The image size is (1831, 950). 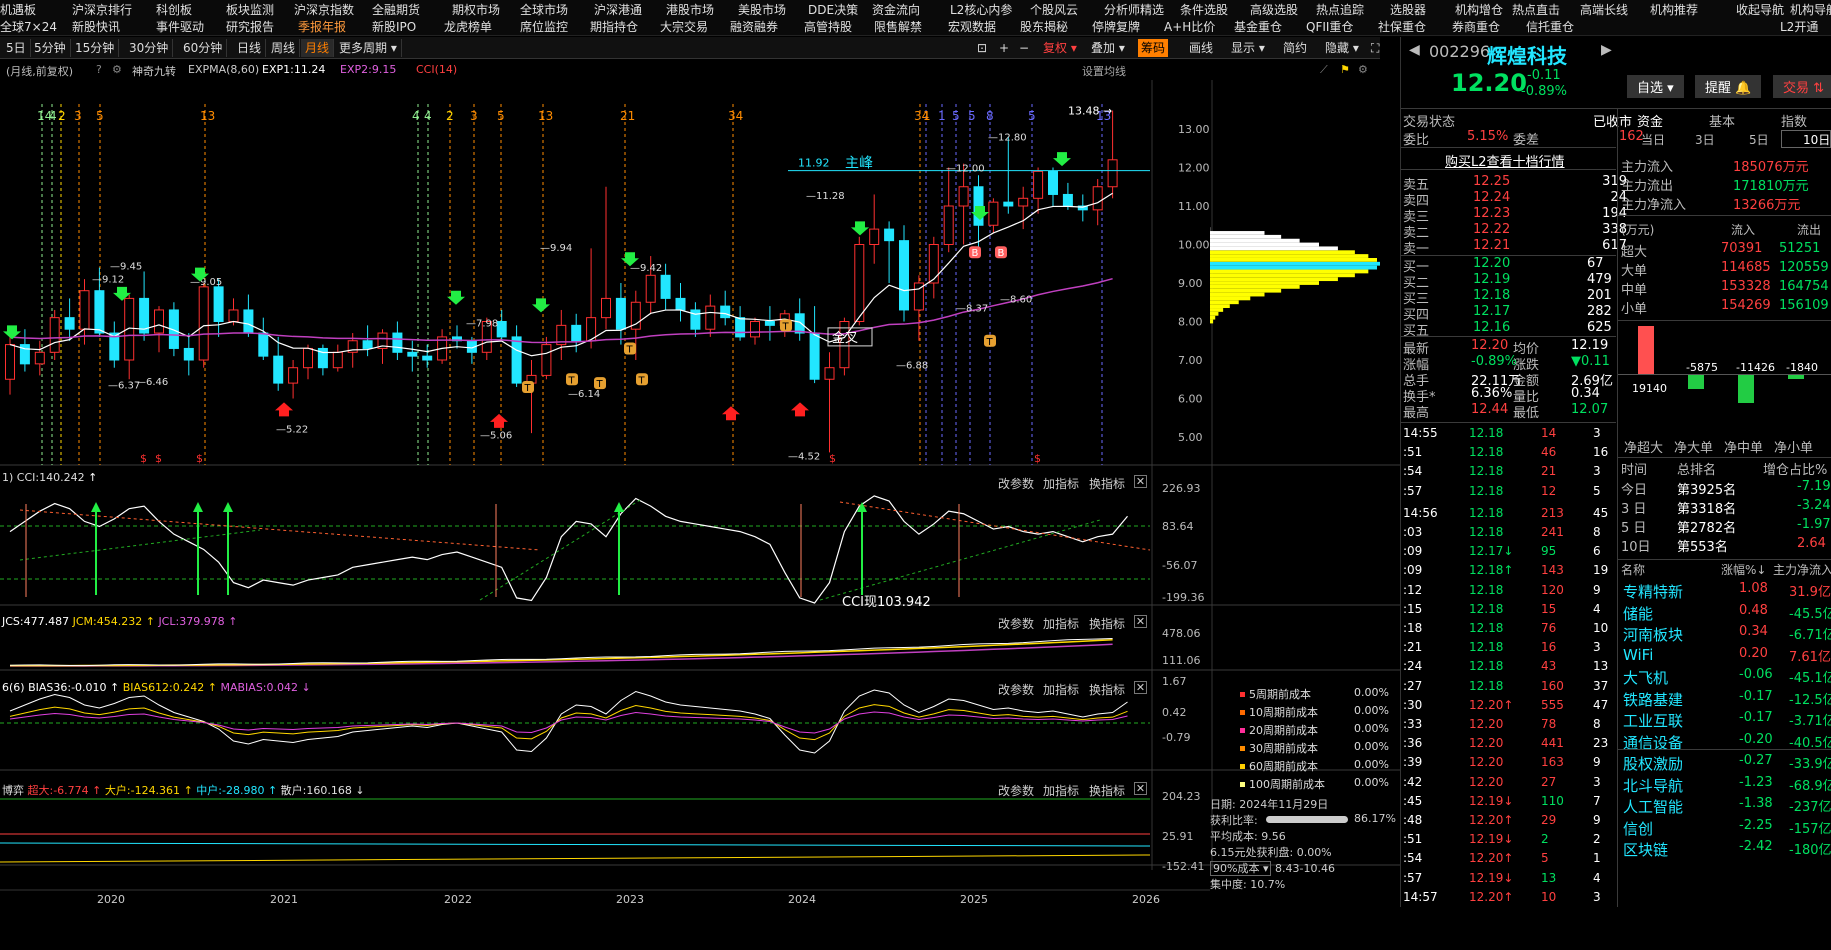 What do you see at coordinates (896, 9) in the screenshot?
I see `menu-item: 资金流向` at bounding box center [896, 9].